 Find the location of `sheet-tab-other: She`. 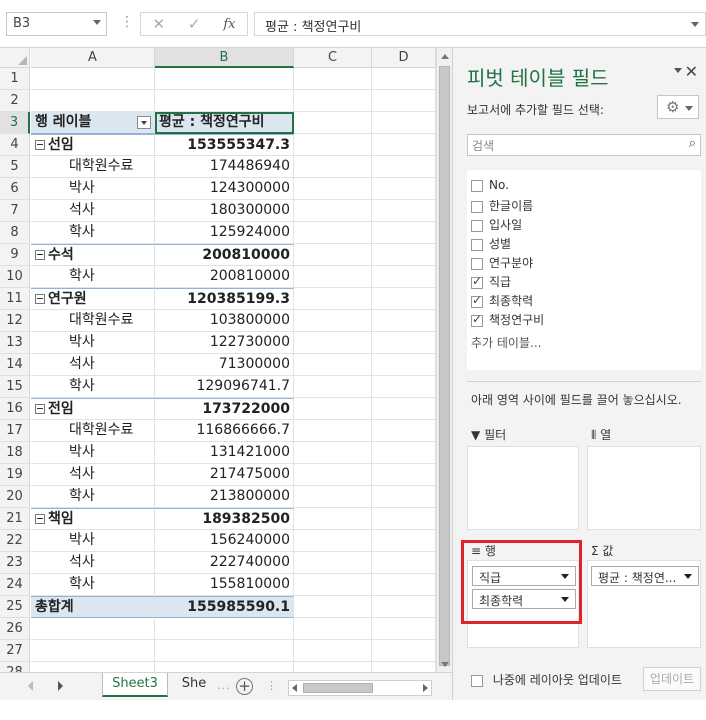

sheet-tab-other: She is located at coordinates (194, 685).